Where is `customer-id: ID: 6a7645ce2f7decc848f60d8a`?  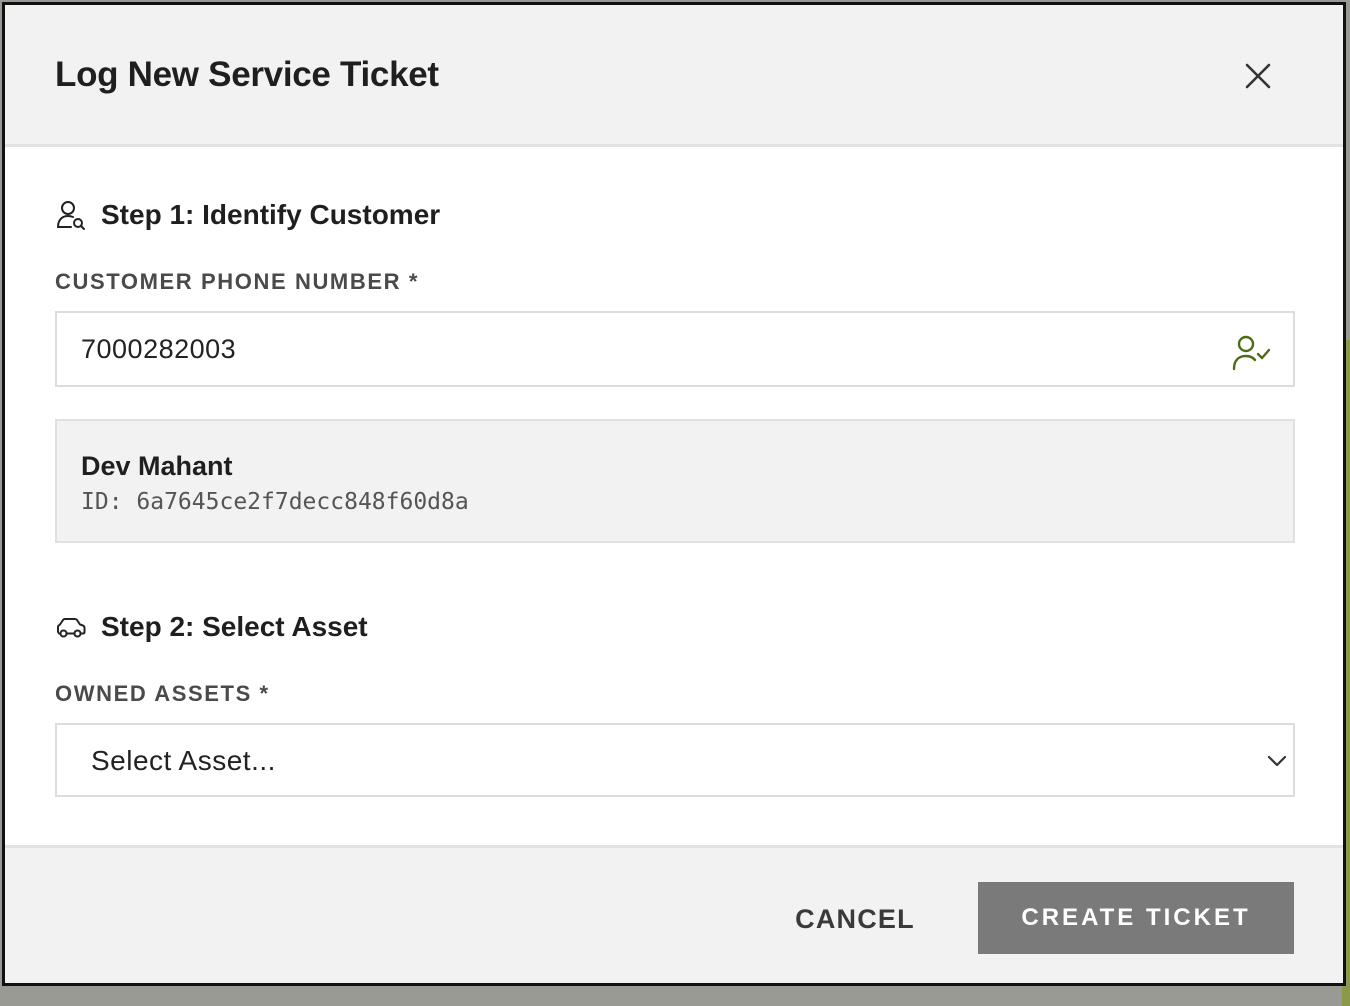 customer-id: ID: 6a7645ce2f7decc848f60d8a is located at coordinates (275, 502).